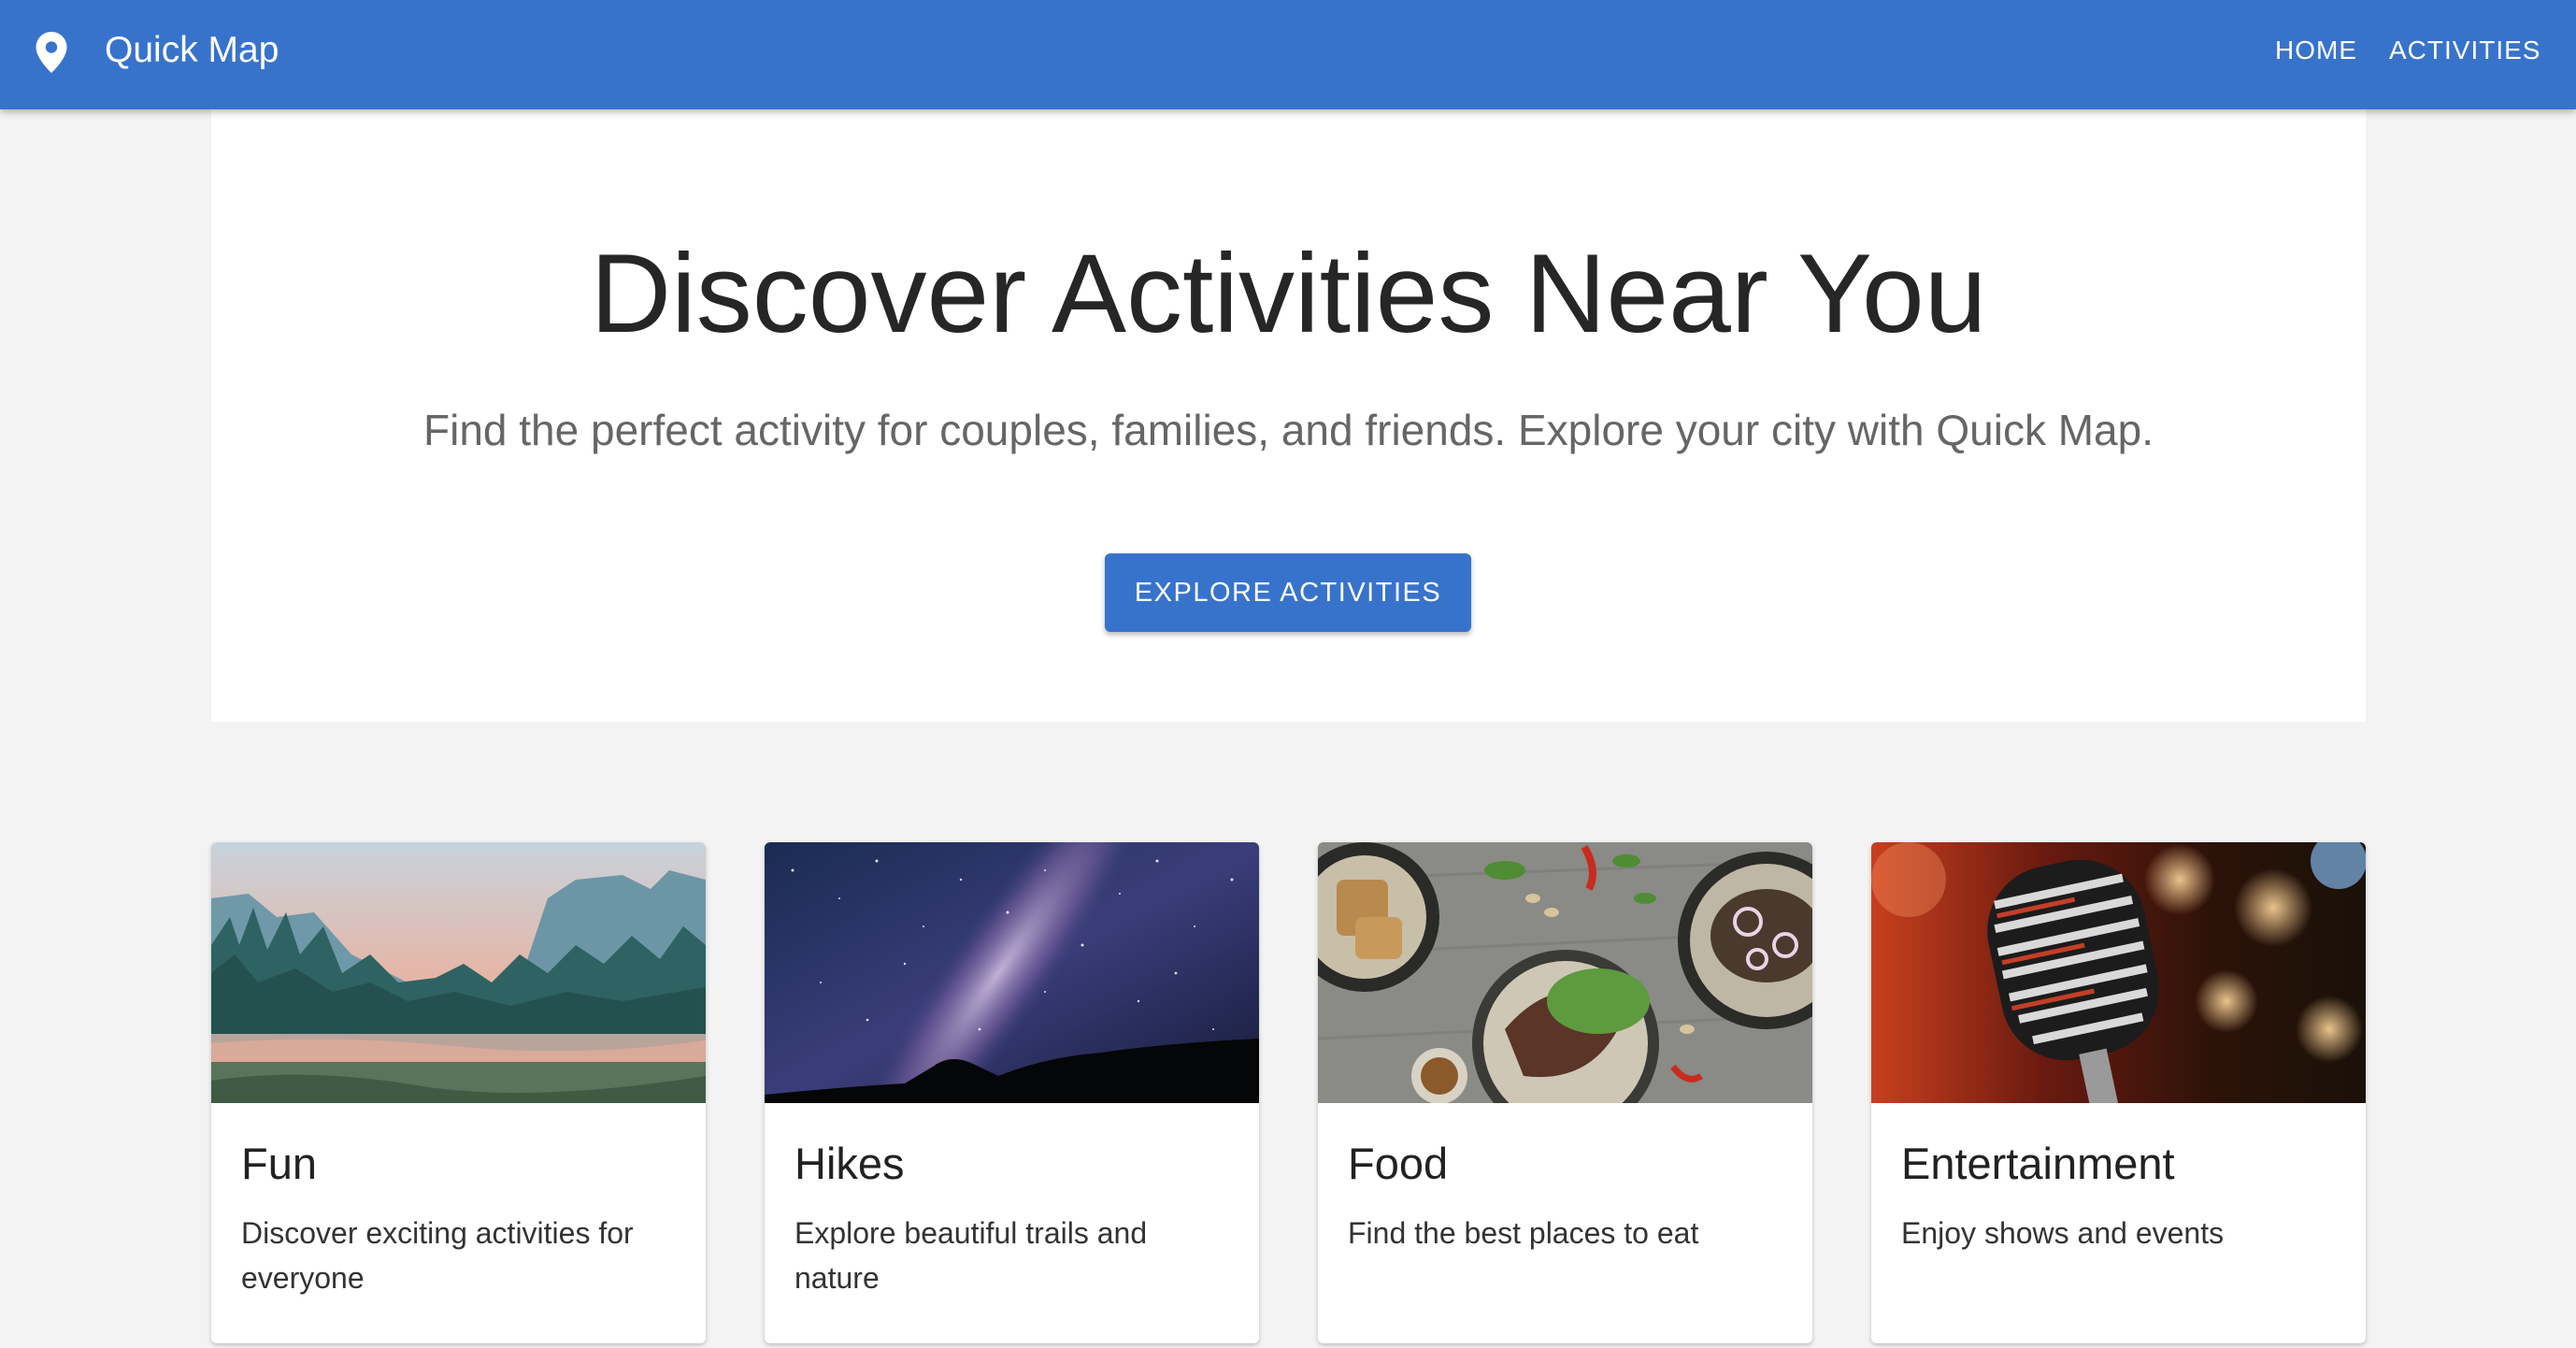 Image resolution: width=2576 pixels, height=1348 pixels. What do you see at coordinates (2118, 972) in the screenshot?
I see `vintage-microphone-stage-photo` at bounding box center [2118, 972].